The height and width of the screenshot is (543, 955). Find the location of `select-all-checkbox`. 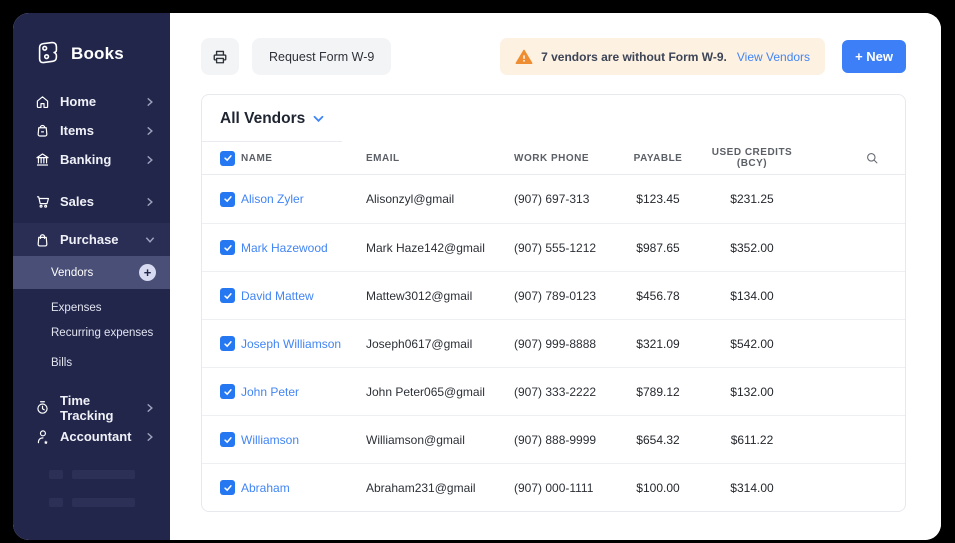

select-all-checkbox is located at coordinates (227, 158).